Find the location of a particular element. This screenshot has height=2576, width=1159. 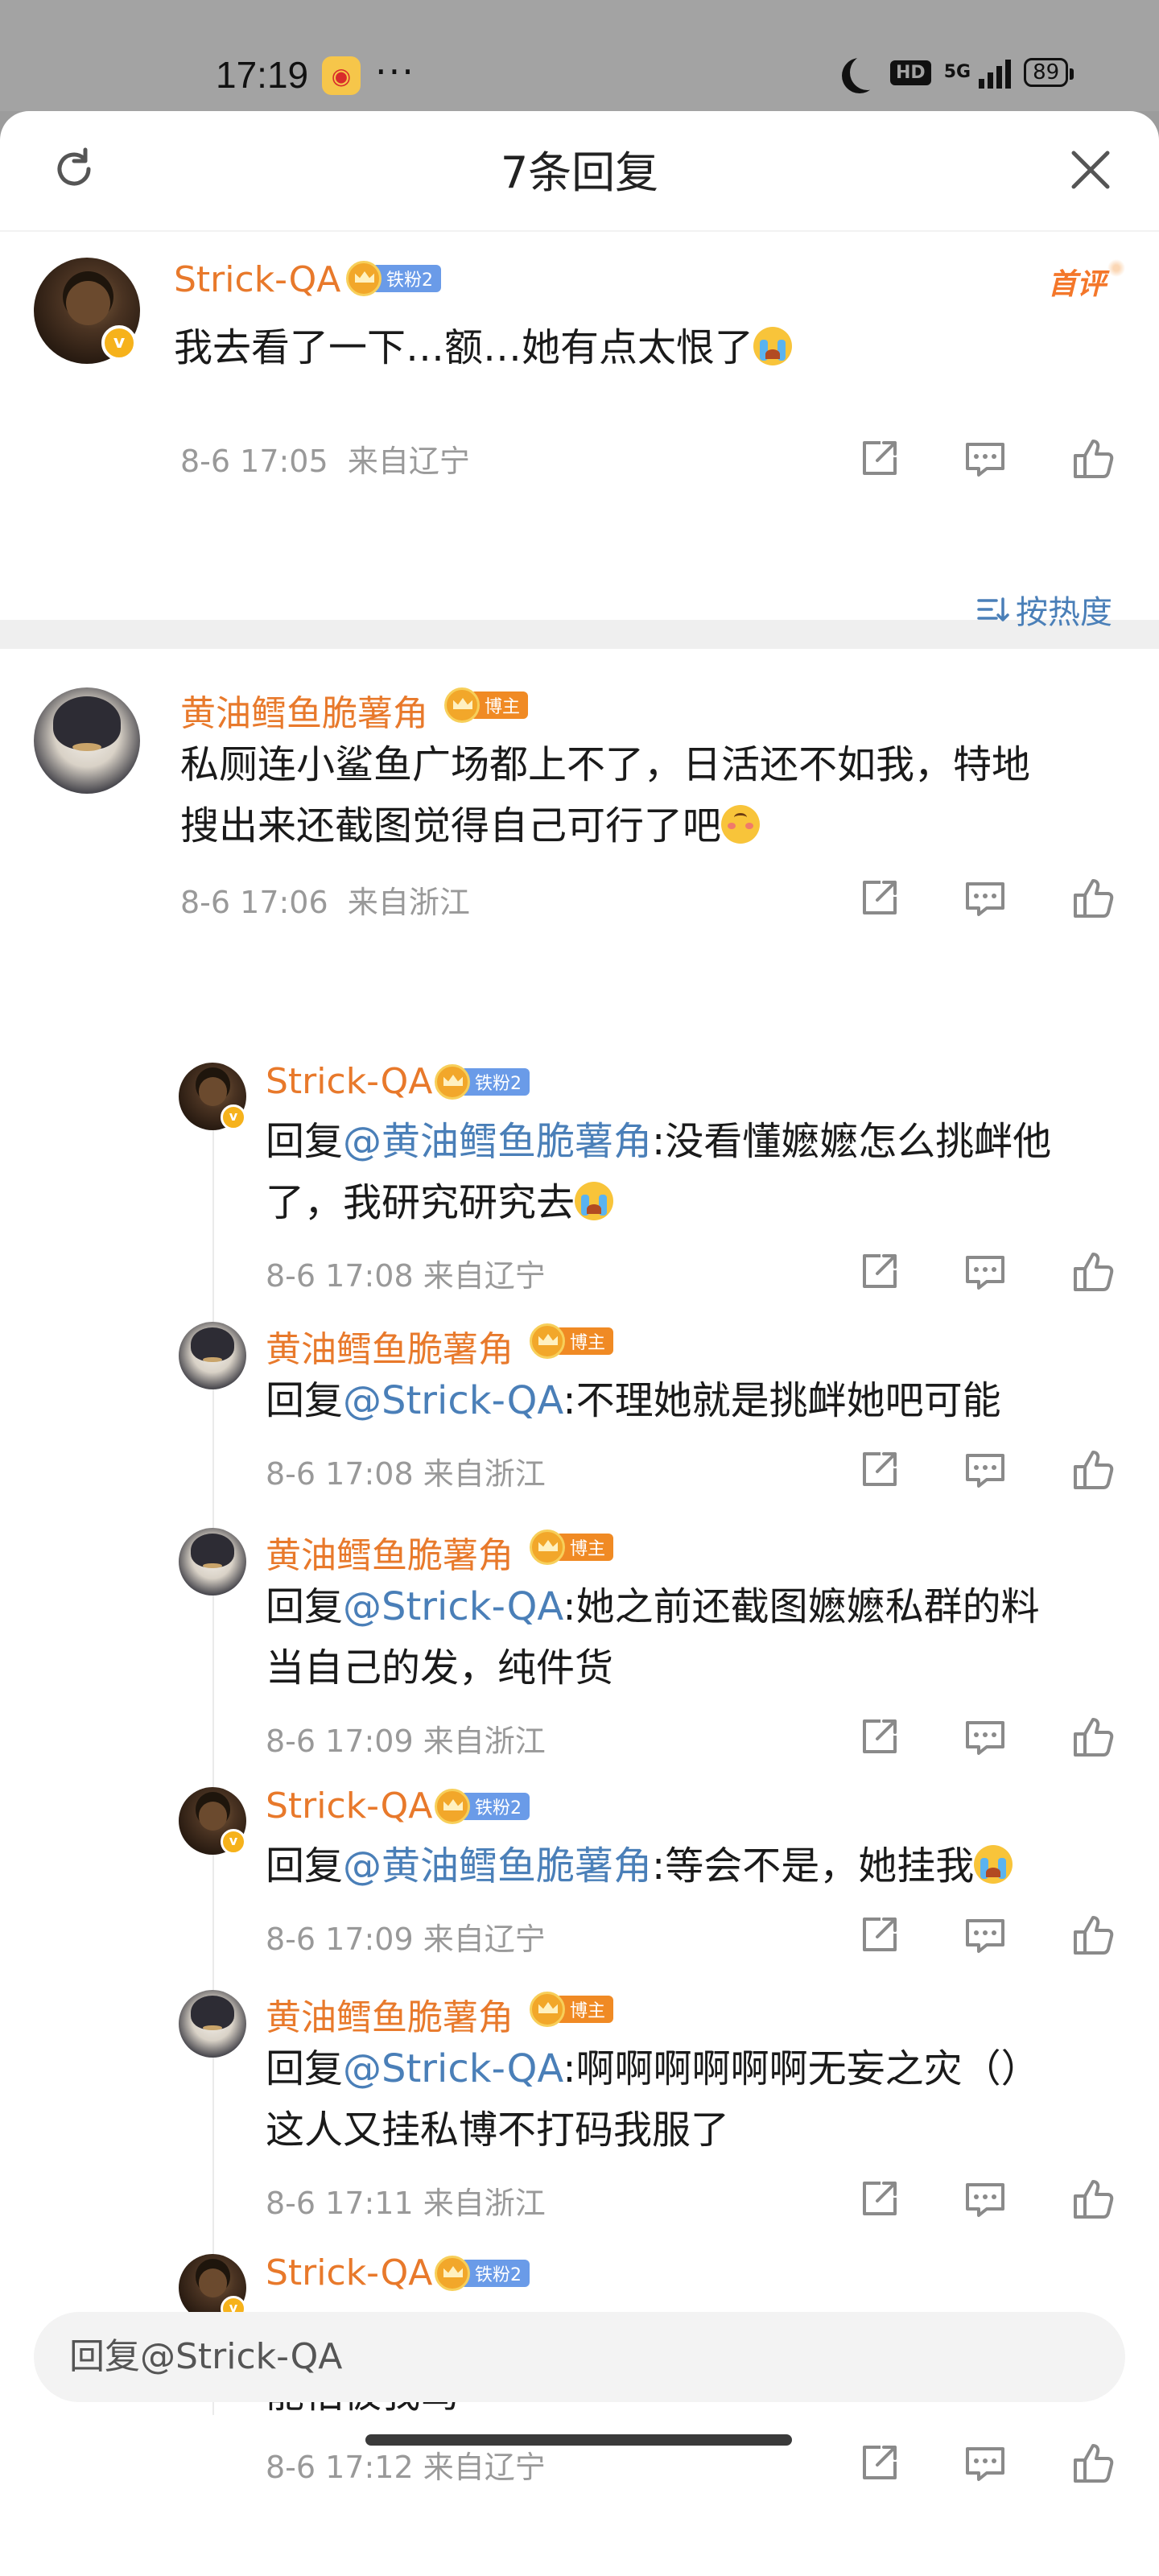

comment-meta: 8-6 17:06 来自浙江 is located at coordinates (325, 899).